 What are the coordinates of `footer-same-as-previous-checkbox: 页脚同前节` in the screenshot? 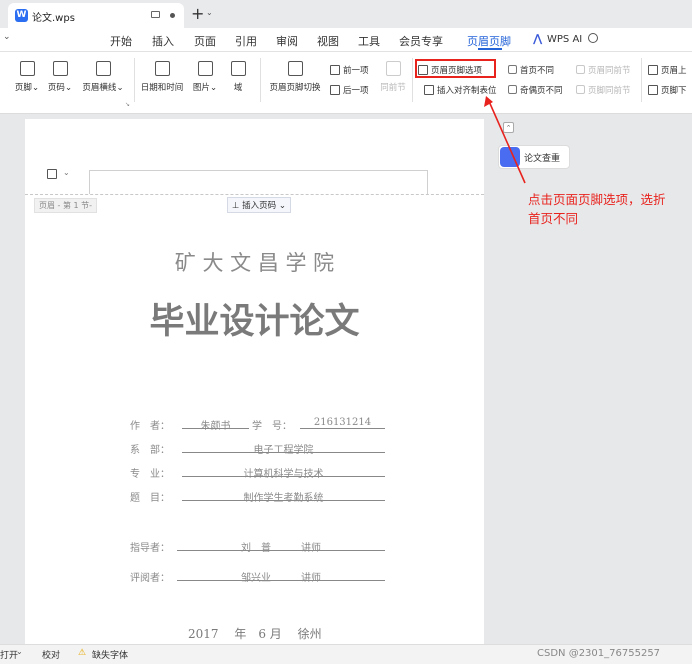 It's located at (603, 90).